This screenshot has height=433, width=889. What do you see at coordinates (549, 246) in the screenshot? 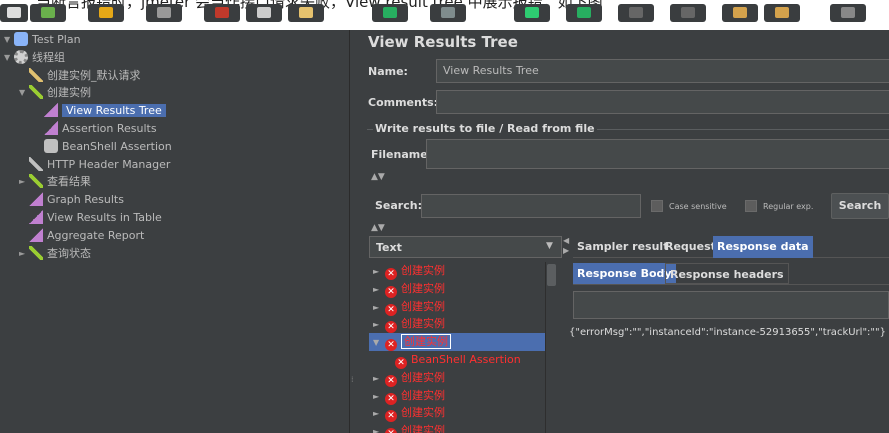
I see `chevron-down-icon: ▼` at bounding box center [549, 246].